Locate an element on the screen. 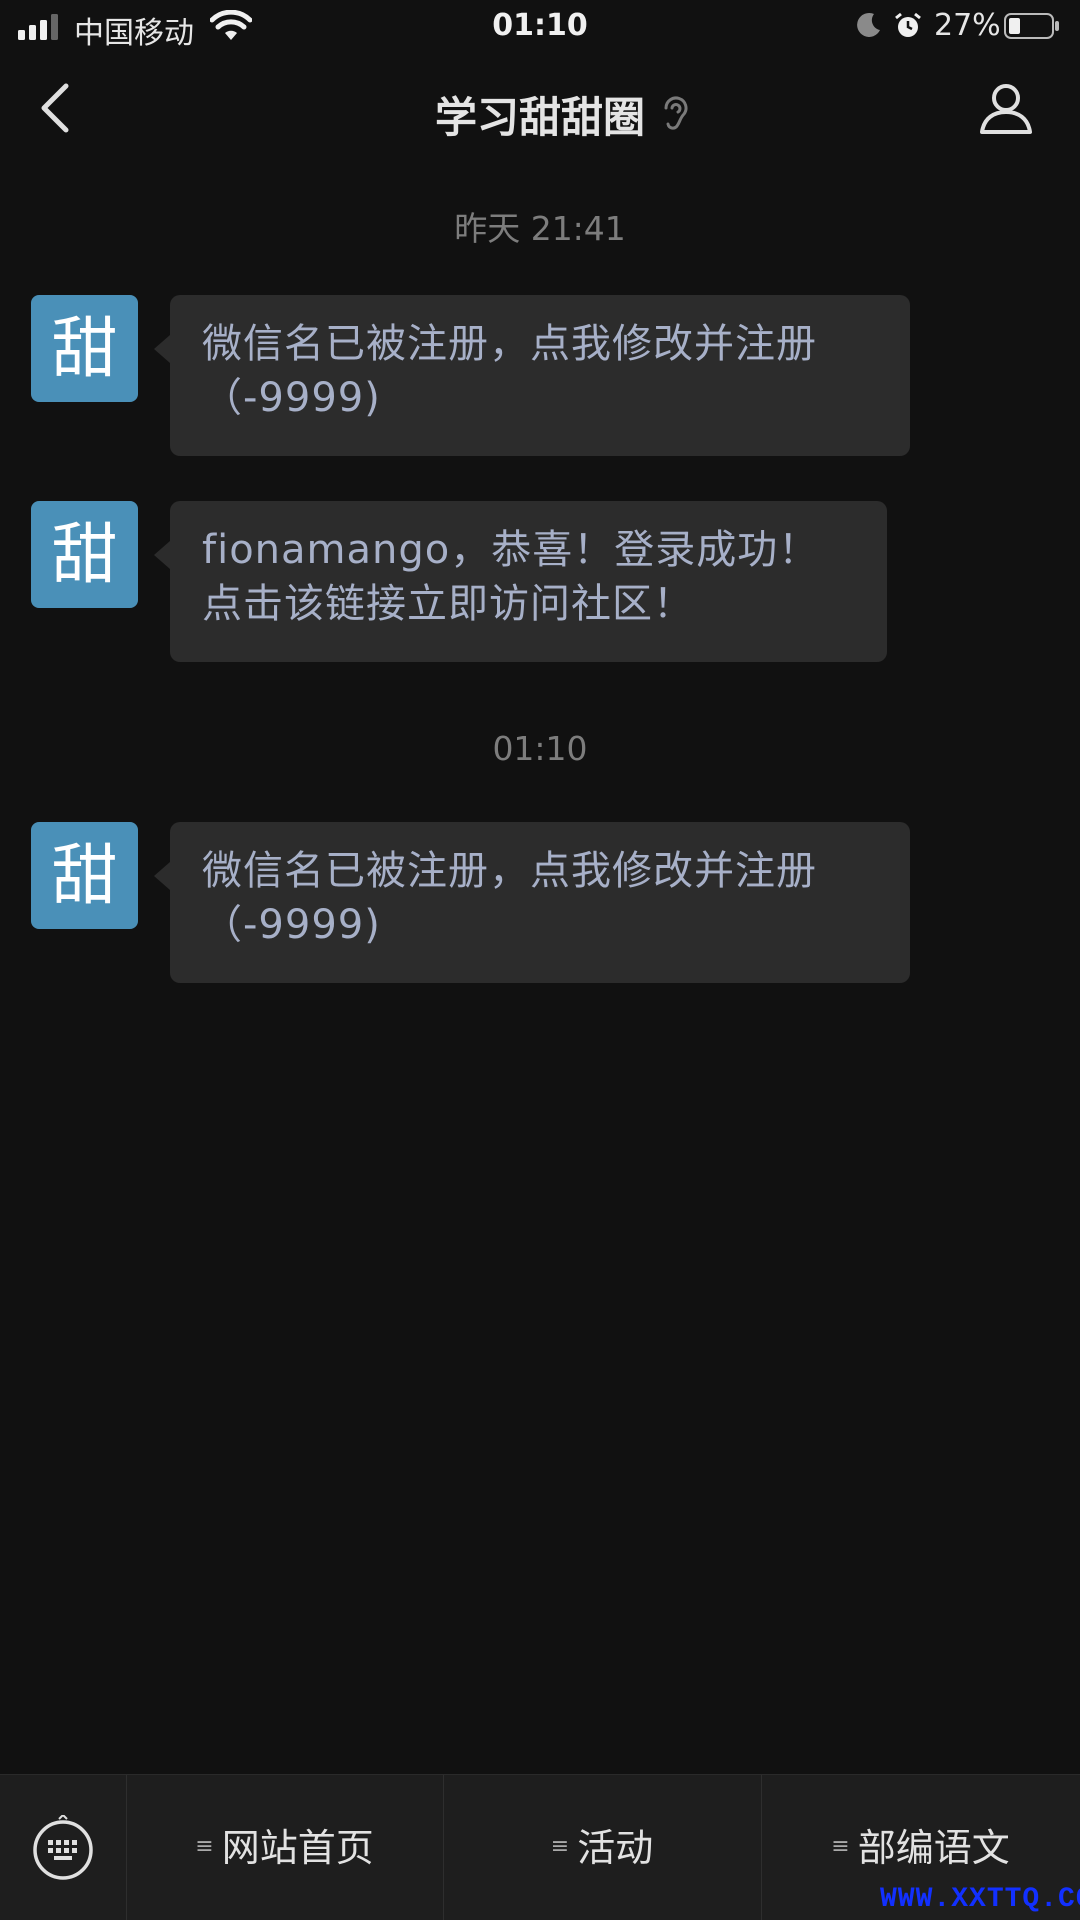 The height and width of the screenshot is (1920, 1080). menu-item-label: 活动 is located at coordinates (615, 1848).